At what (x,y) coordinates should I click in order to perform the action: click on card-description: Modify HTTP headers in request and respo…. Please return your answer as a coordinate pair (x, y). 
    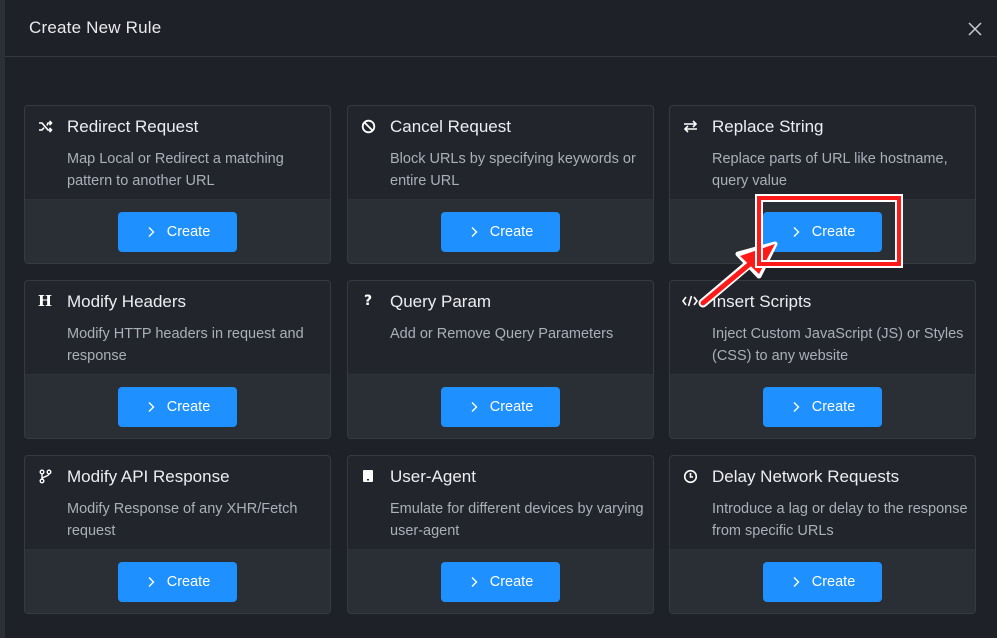
    Looking at the image, I should click on (185, 345).